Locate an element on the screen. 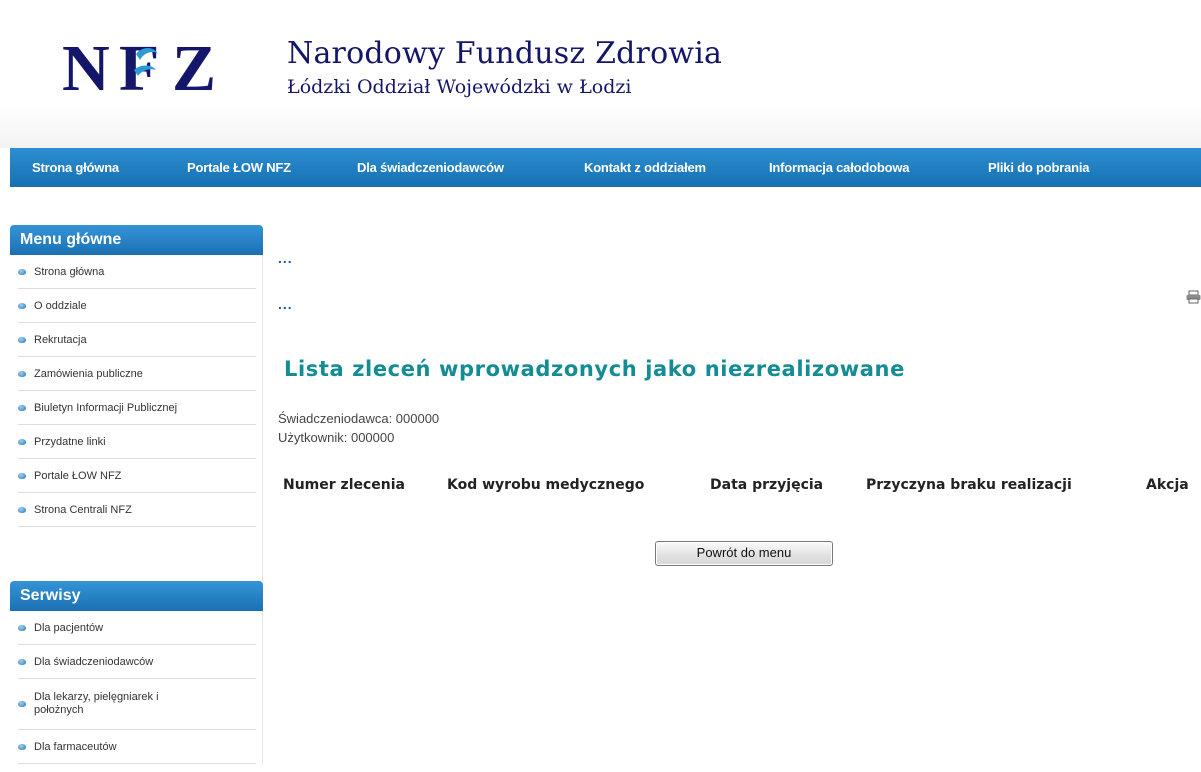 This screenshot has width=1201, height=772. th-action: Akcja is located at coordinates (1167, 485).